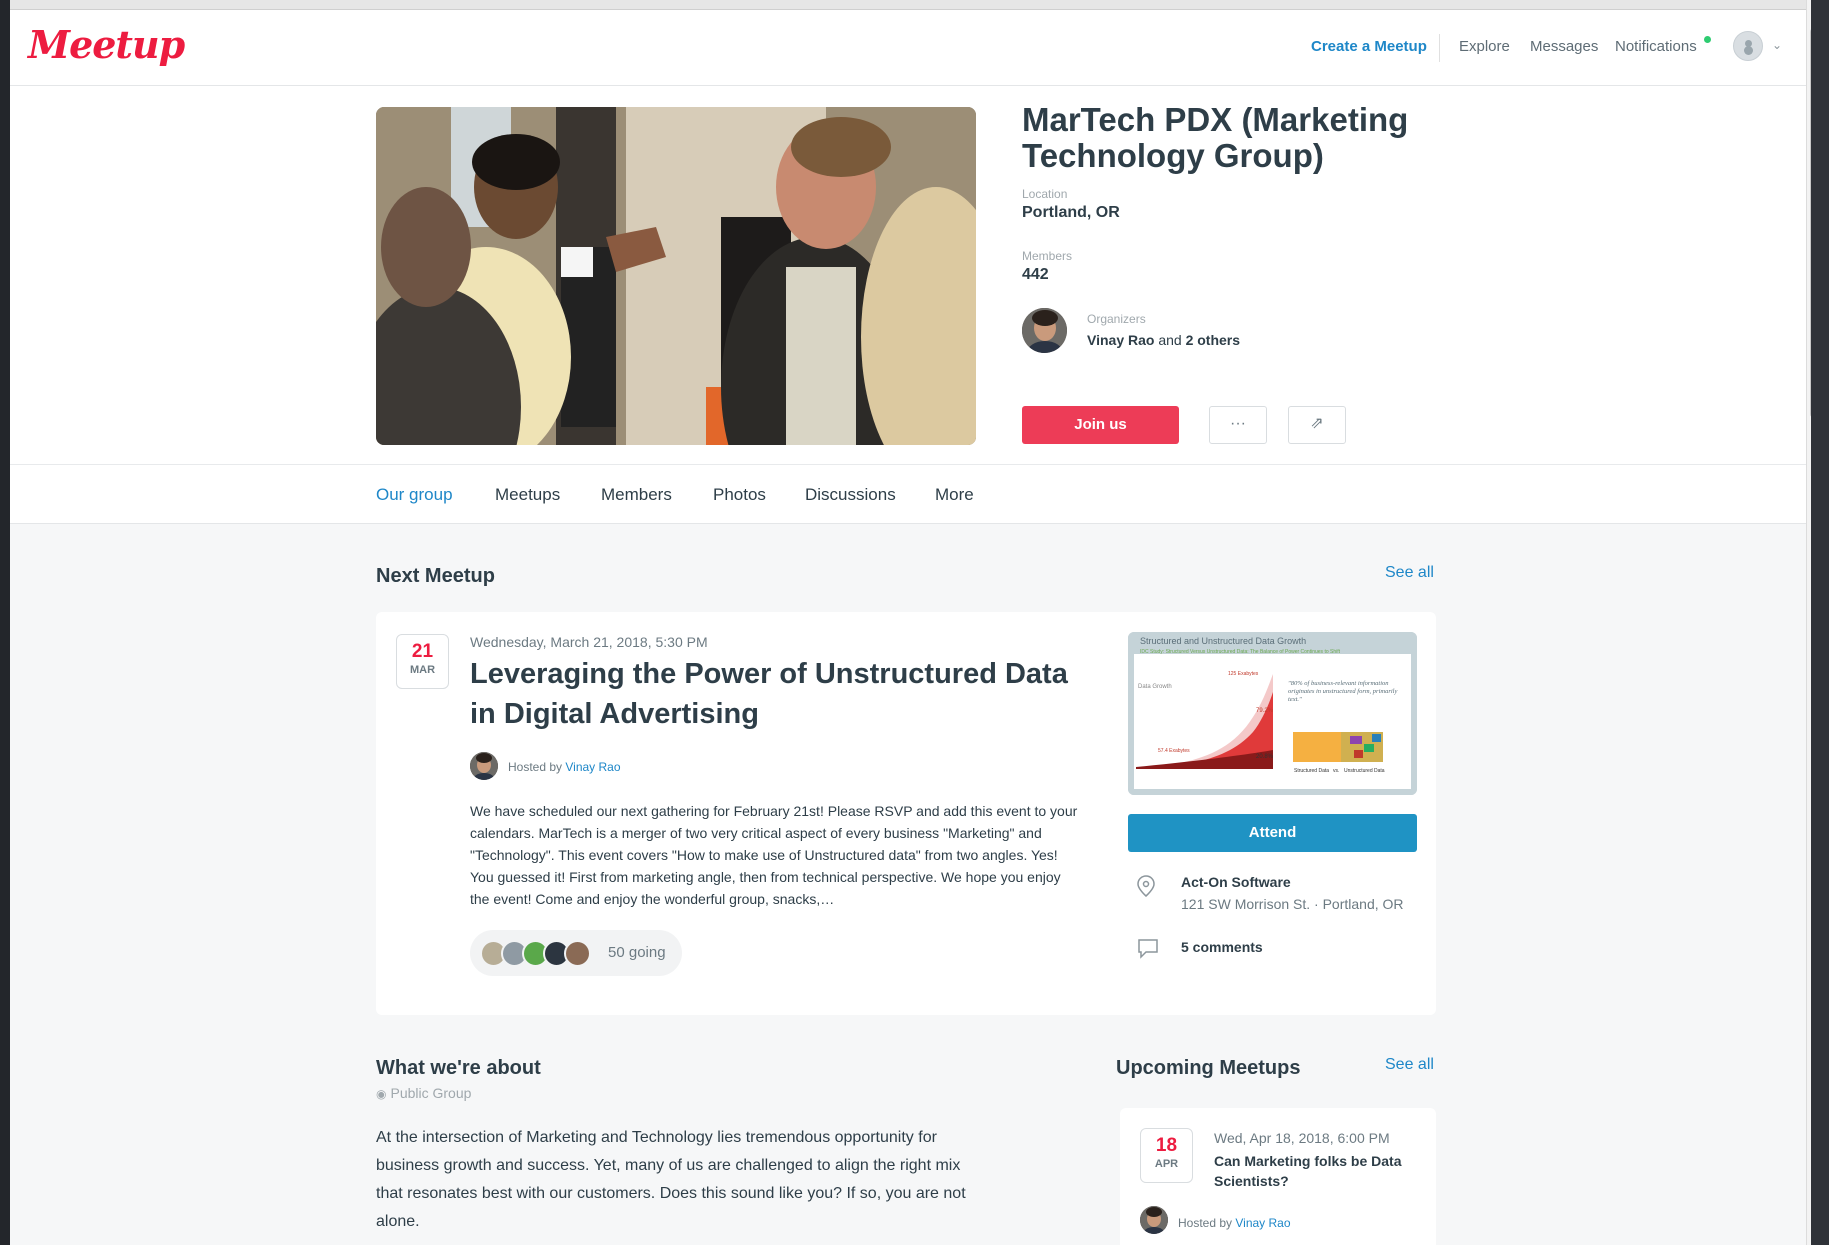  I want to click on image-peak: 125 Exabytes, so click(1243, 674).